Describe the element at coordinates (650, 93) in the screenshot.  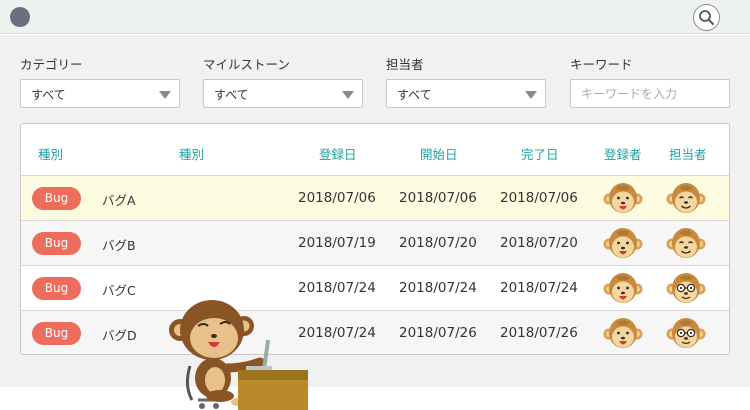
I see `keyword-input` at that location.